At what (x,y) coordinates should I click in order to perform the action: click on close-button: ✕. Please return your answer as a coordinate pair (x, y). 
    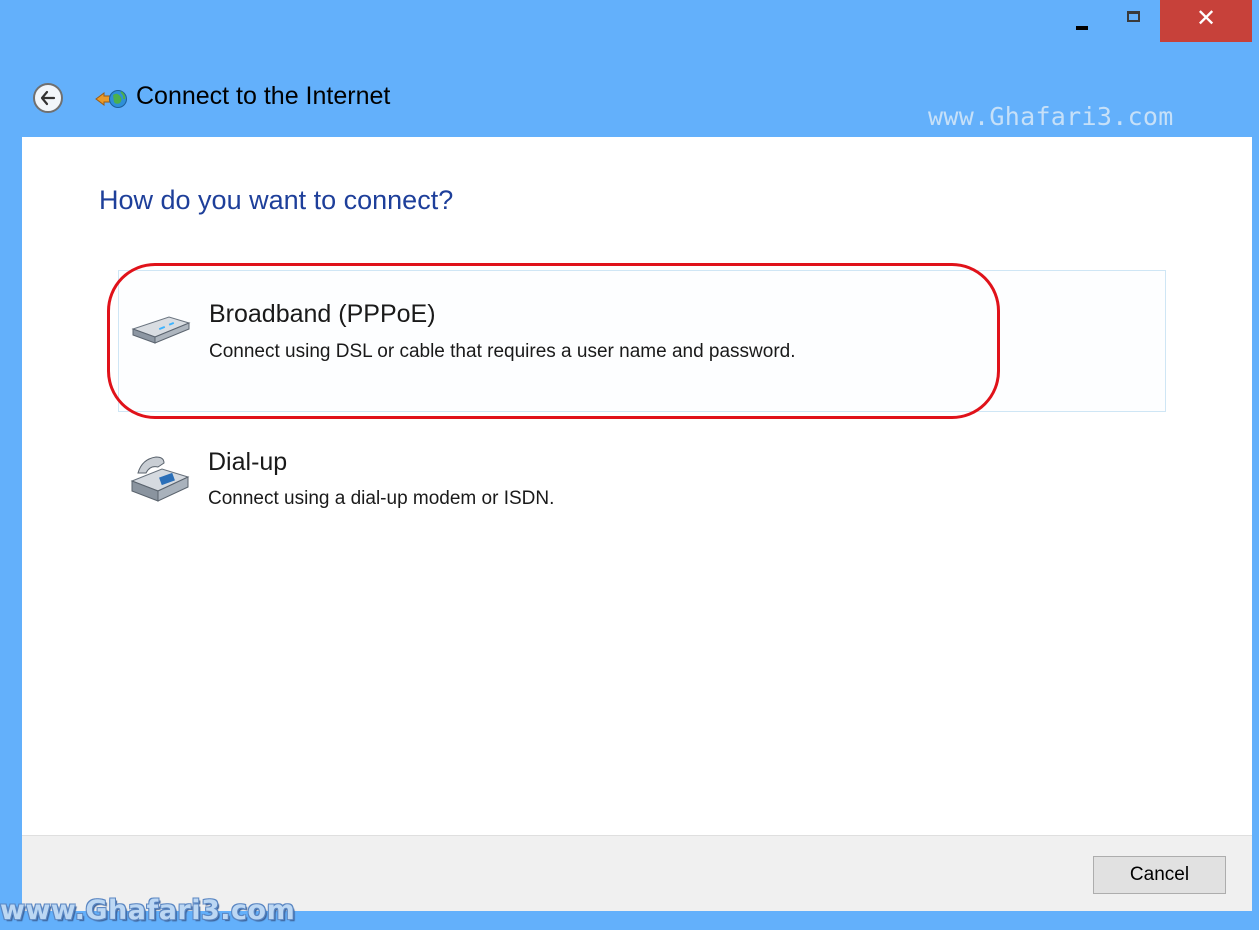
    Looking at the image, I should click on (1206, 21).